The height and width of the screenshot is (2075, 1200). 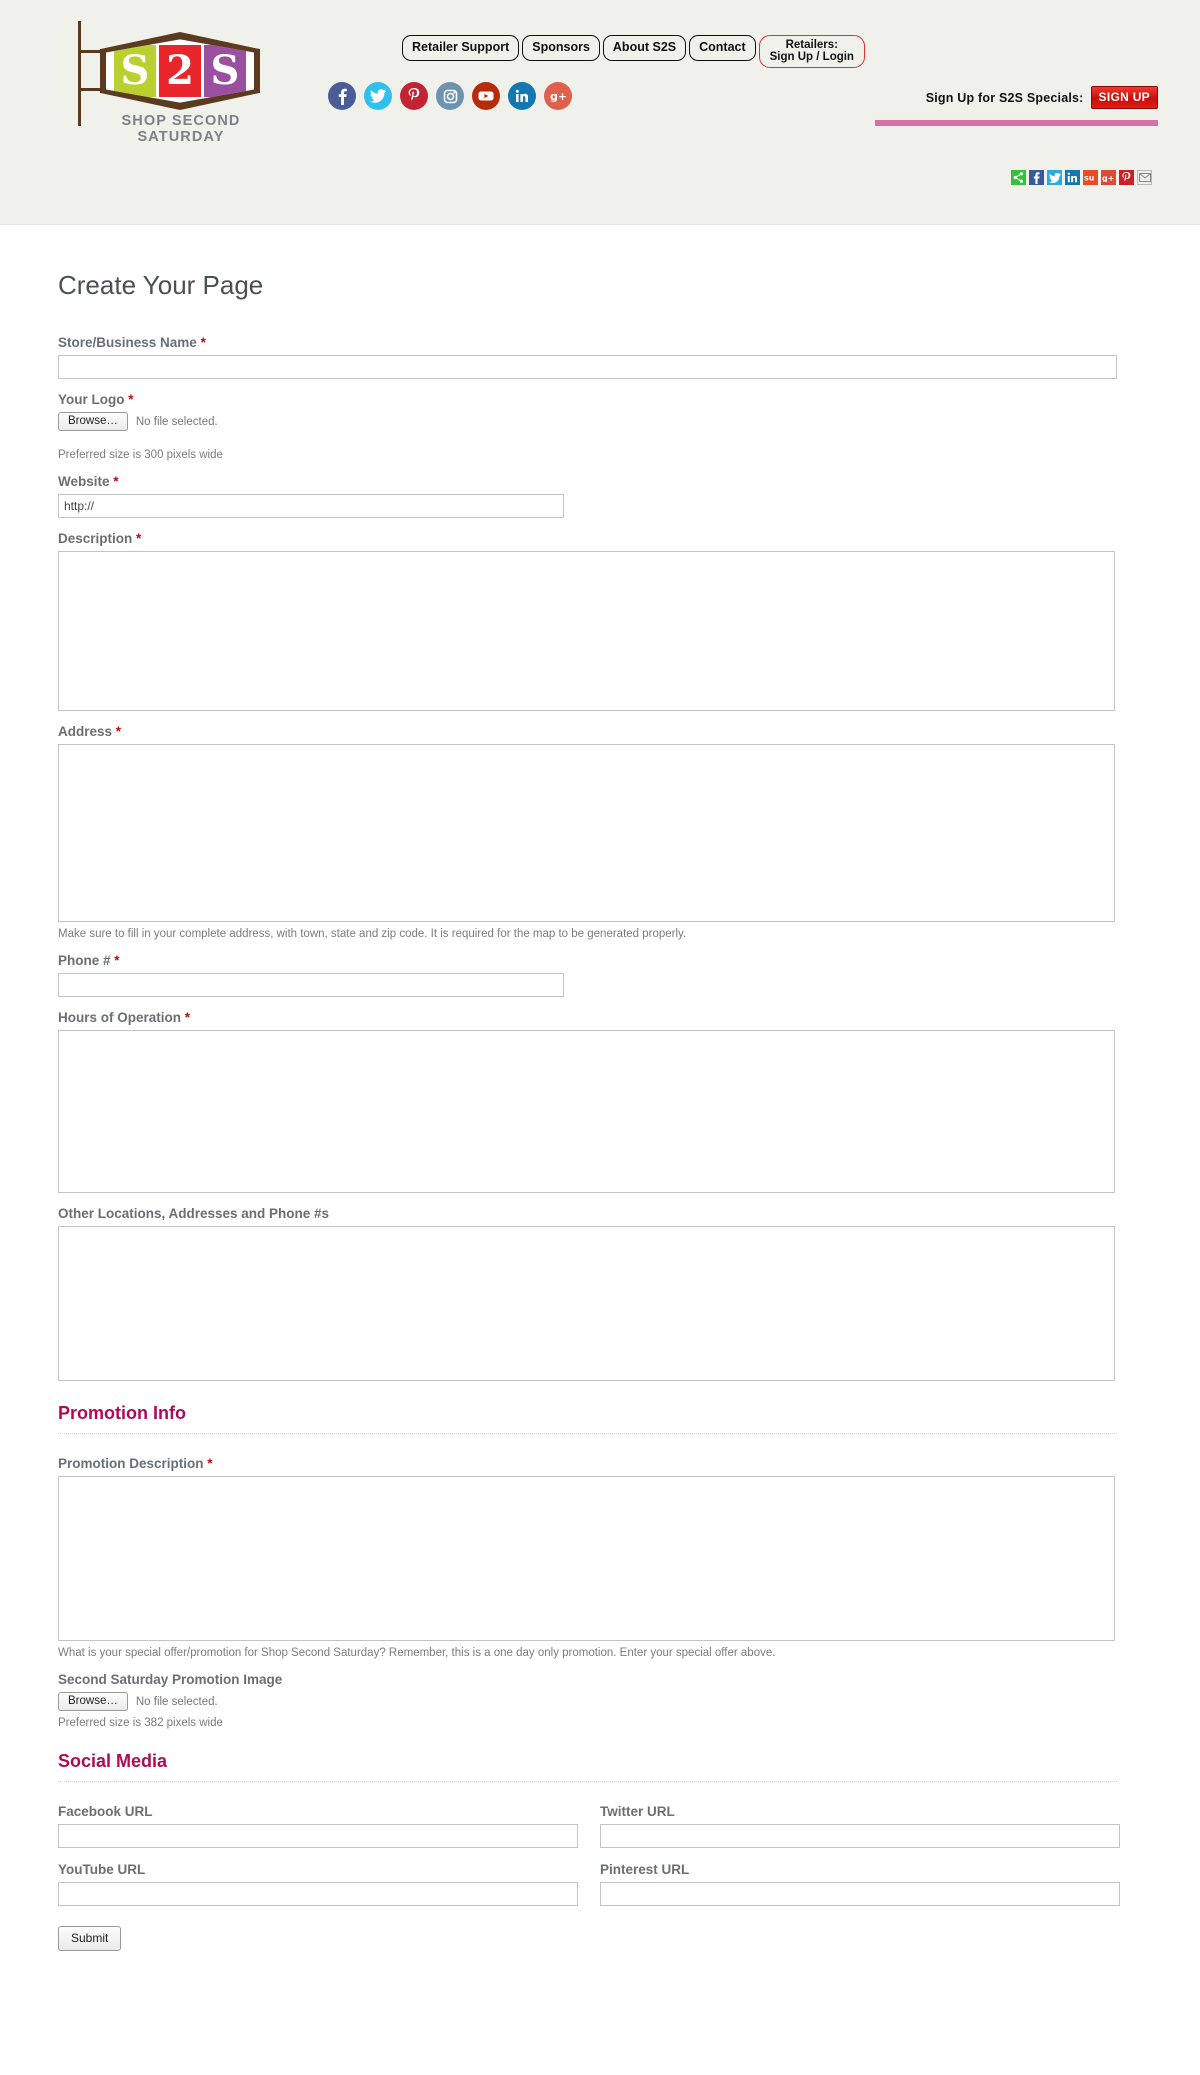 I want to click on nav-sponsors: Sponsors, so click(x=561, y=48).